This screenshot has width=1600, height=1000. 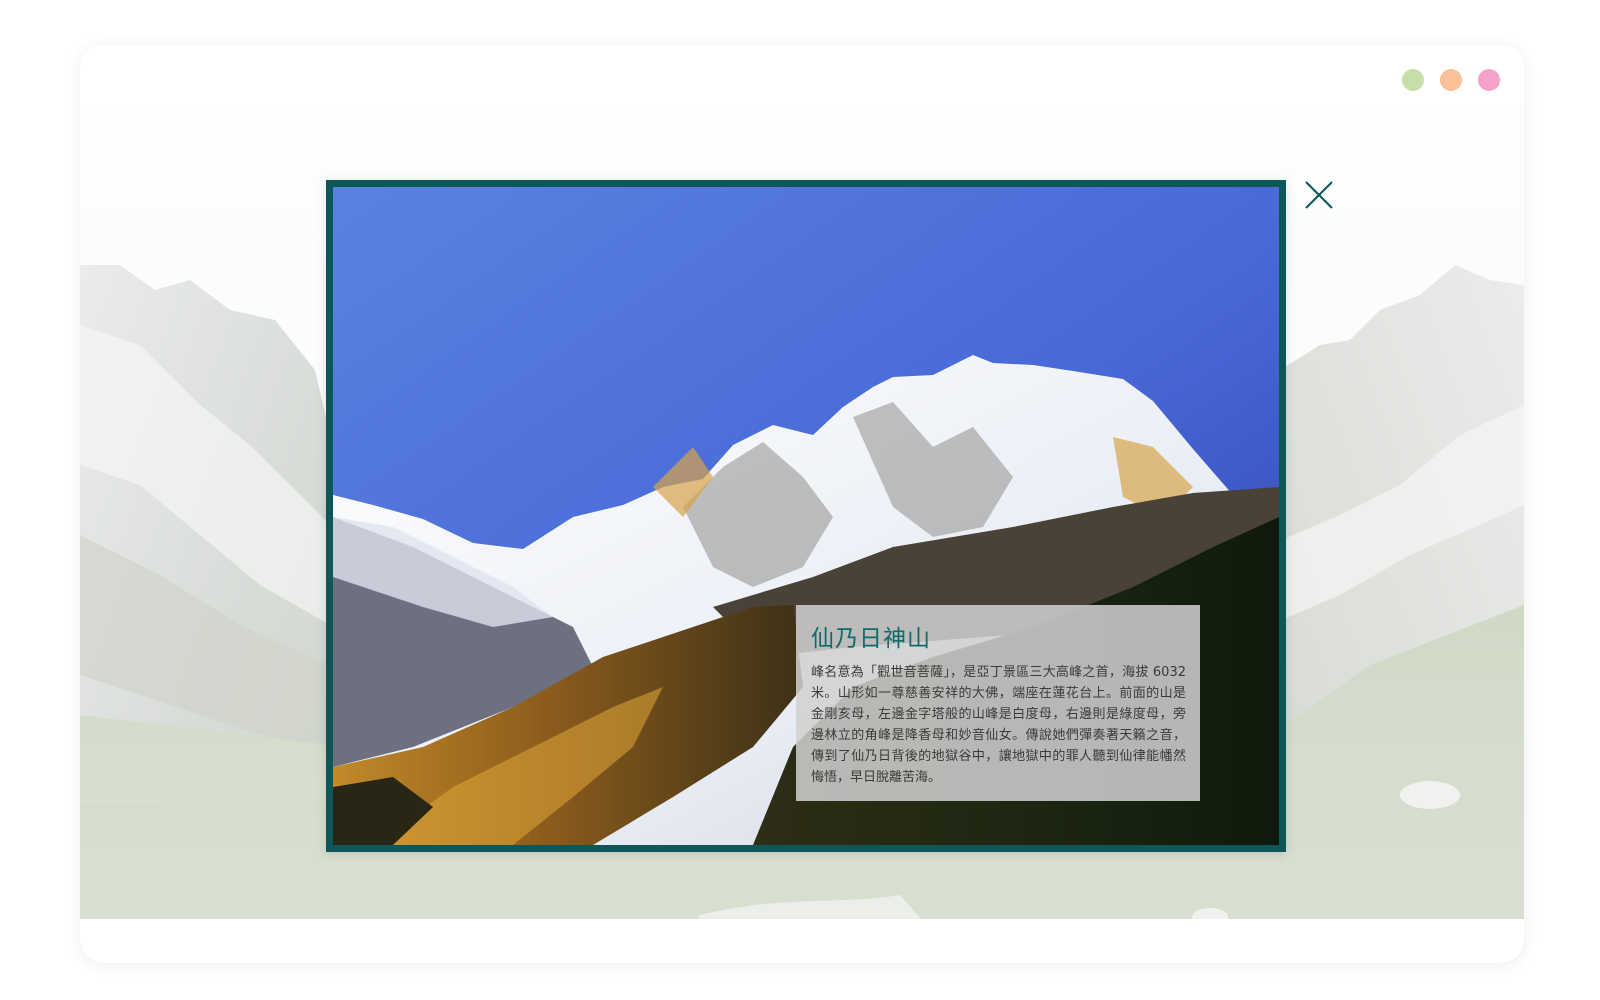 I want to click on green-dot, so click(x=1413, y=80).